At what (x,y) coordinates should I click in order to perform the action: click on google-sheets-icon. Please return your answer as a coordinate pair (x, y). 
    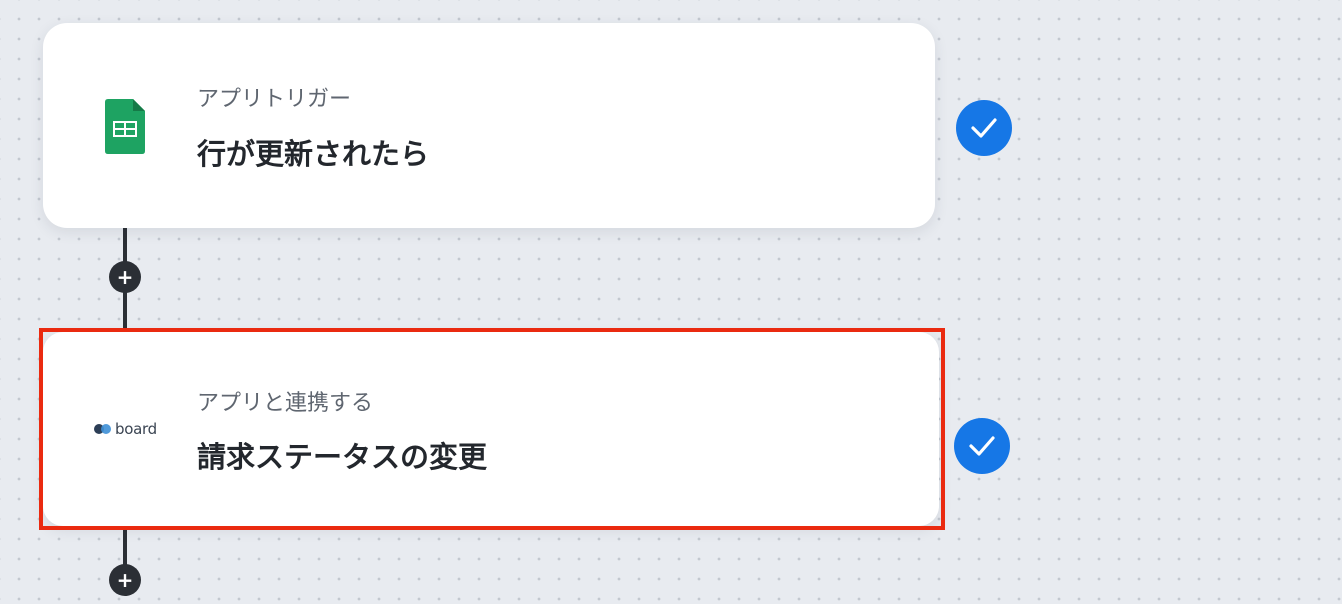
    Looking at the image, I should click on (125, 128).